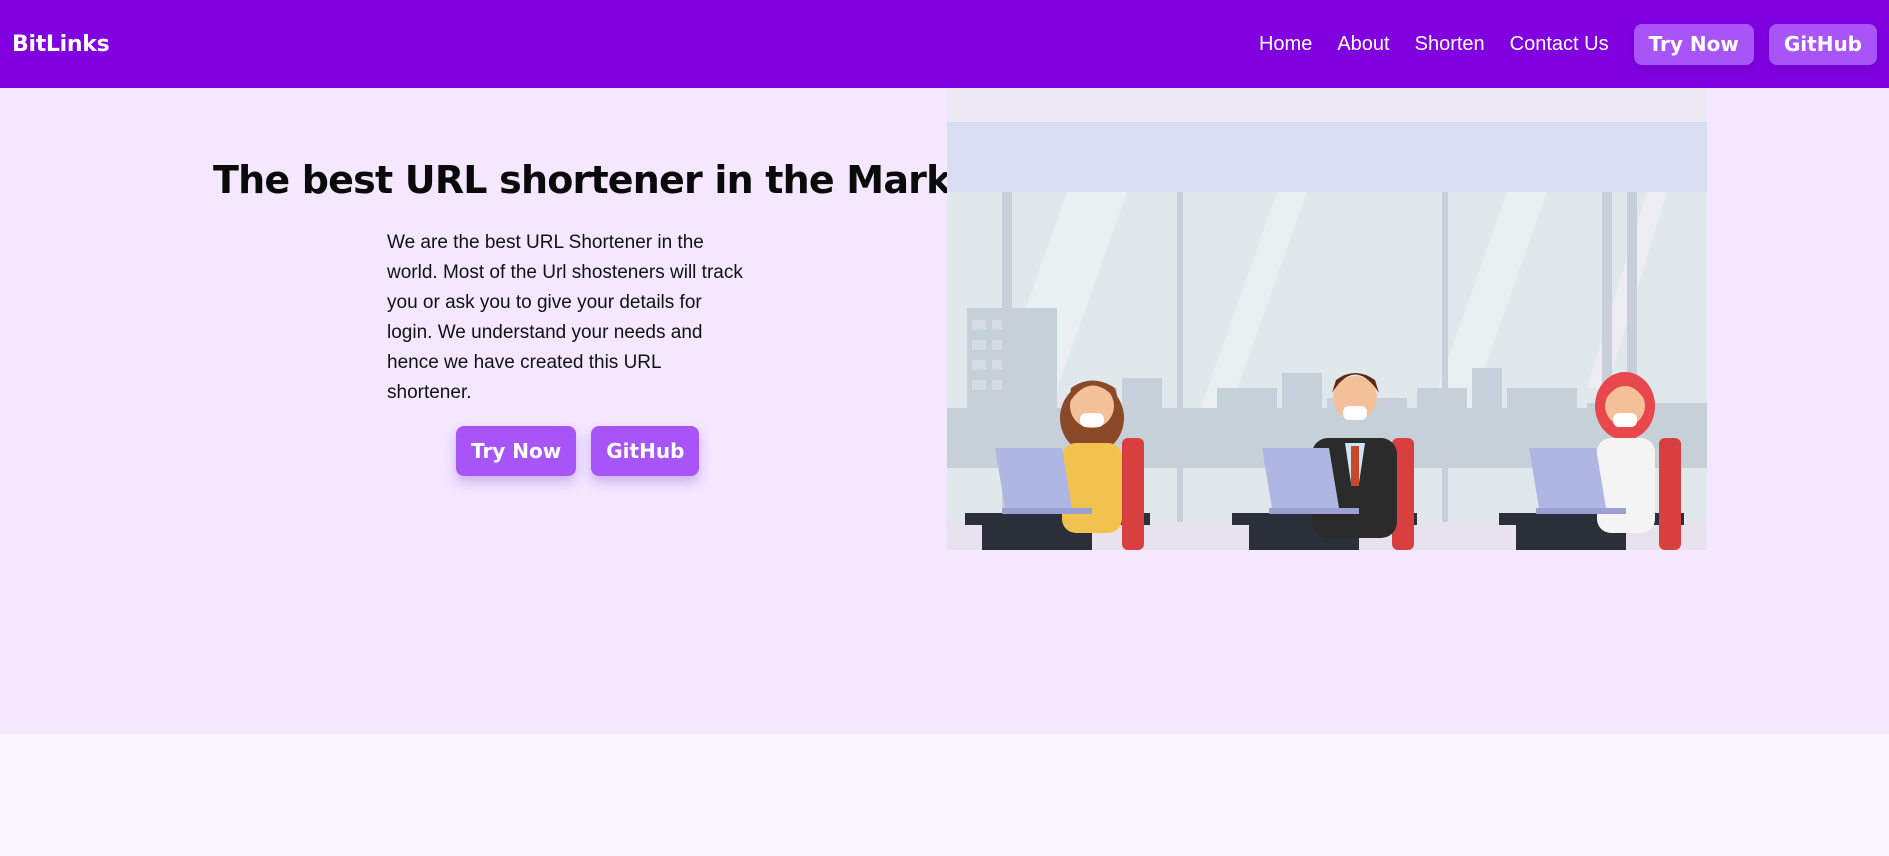 The image size is (1889, 856). Describe the element at coordinates (578, 451) in the screenshot. I see `hero-buttons: Try Now GitHub` at that location.